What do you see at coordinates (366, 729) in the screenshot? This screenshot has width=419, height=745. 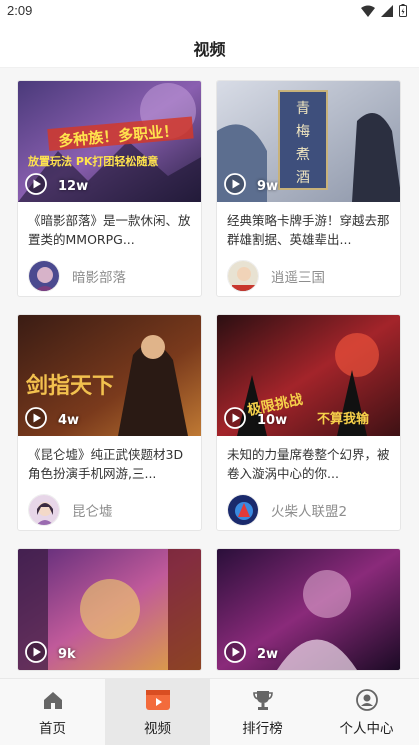 I see `tab-label: 个人中心` at bounding box center [366, 729].